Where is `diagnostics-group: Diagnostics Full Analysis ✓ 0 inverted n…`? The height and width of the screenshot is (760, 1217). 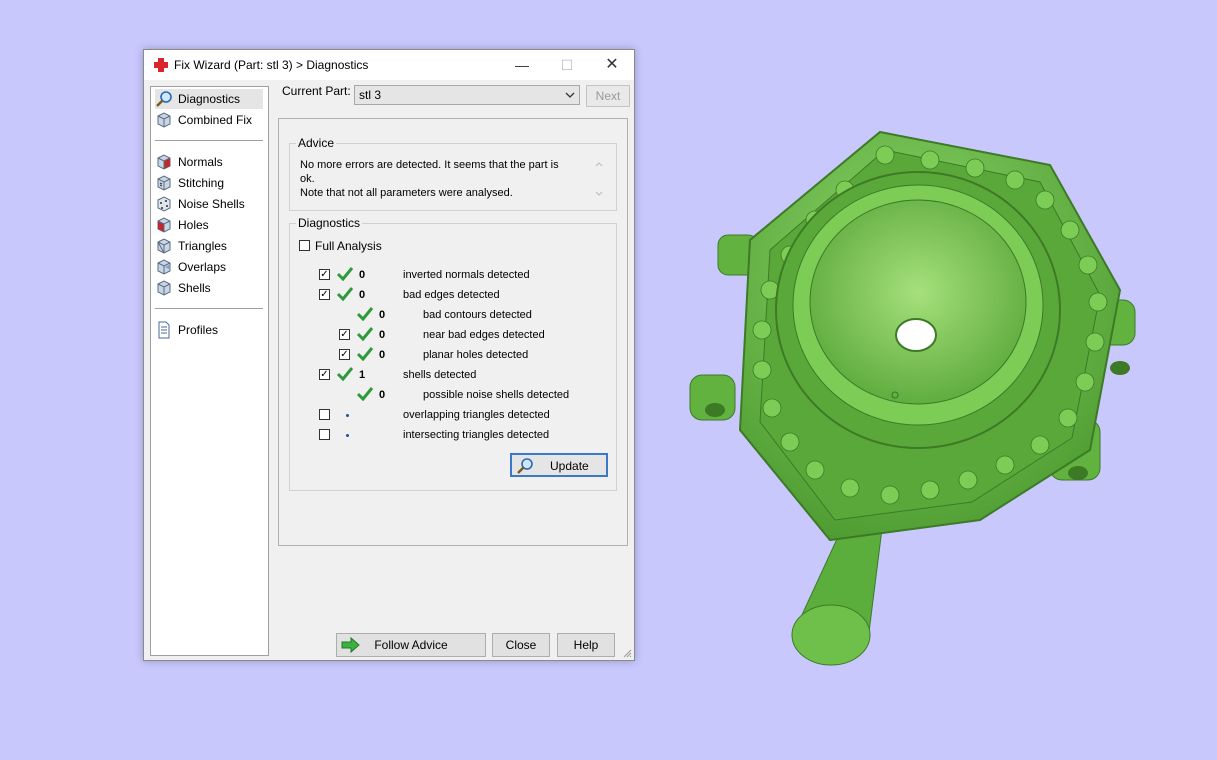 diagnostics-group: Diagnostics Full Analysis ✓ 0 inverted n… is located at coordinates (453, 353).